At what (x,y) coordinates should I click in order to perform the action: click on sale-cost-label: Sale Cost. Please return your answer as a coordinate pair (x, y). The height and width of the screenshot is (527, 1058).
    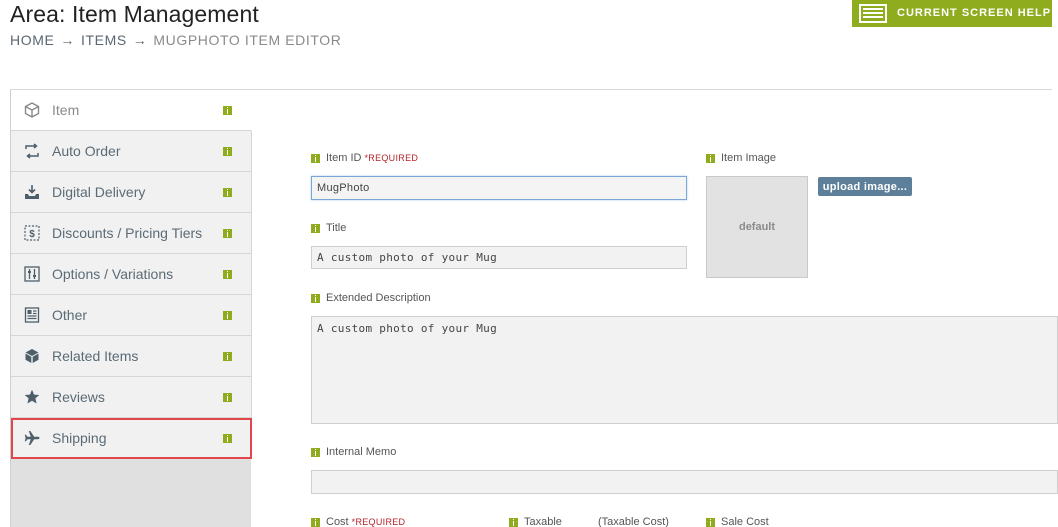
    Looking at the image, I should click on (737, 521).